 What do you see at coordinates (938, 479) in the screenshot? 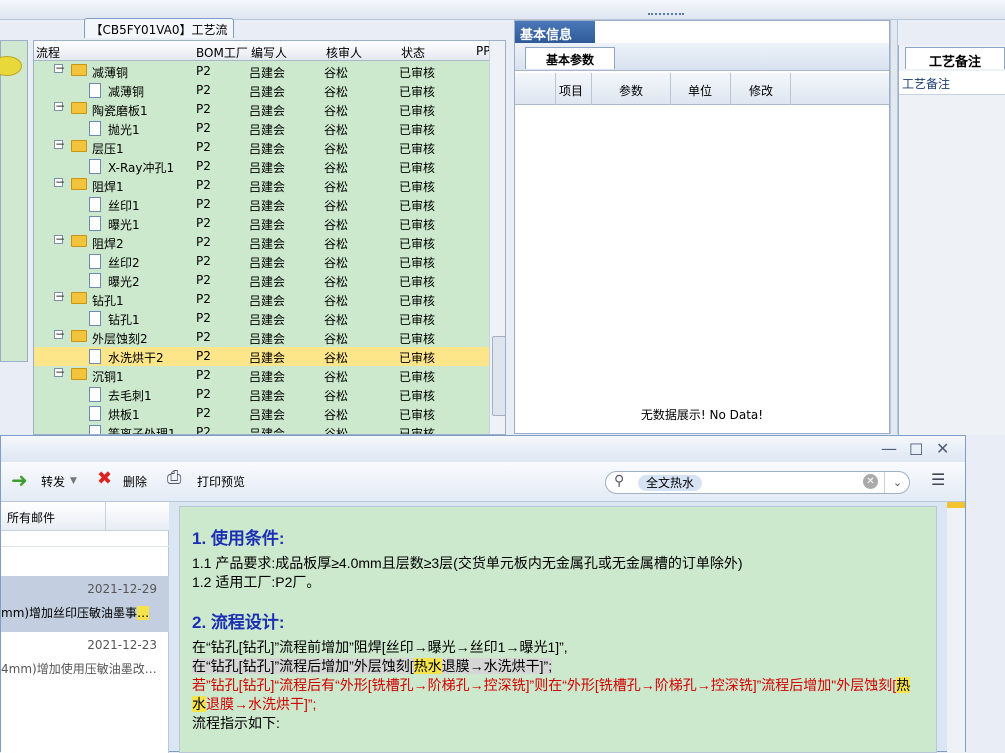
I see `menu-icon: ☰` at bounding box center [938, 479].